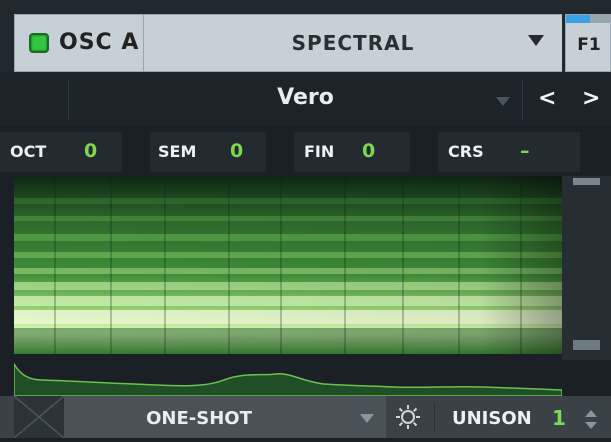  What do you see at coordinates (208, 152) in the screenshot?
I see `semitone-param: SEM 0` at bounding box center [208, 152].